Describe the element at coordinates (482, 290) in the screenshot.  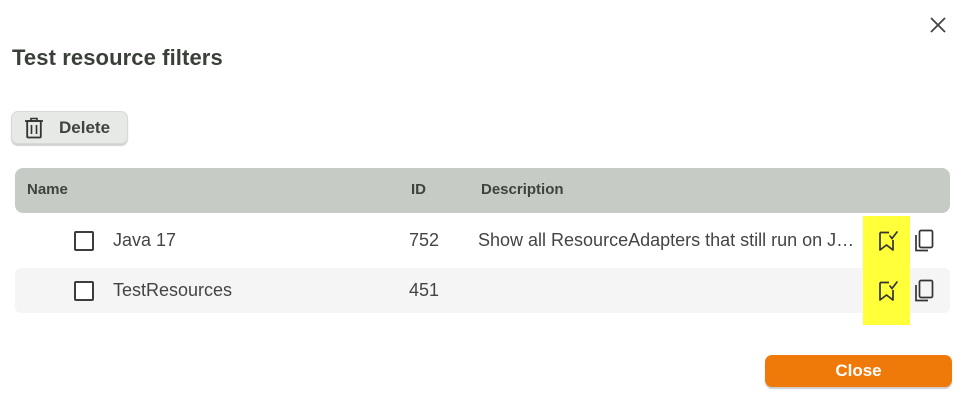
I see `table-row: TestResources 451` at that location.